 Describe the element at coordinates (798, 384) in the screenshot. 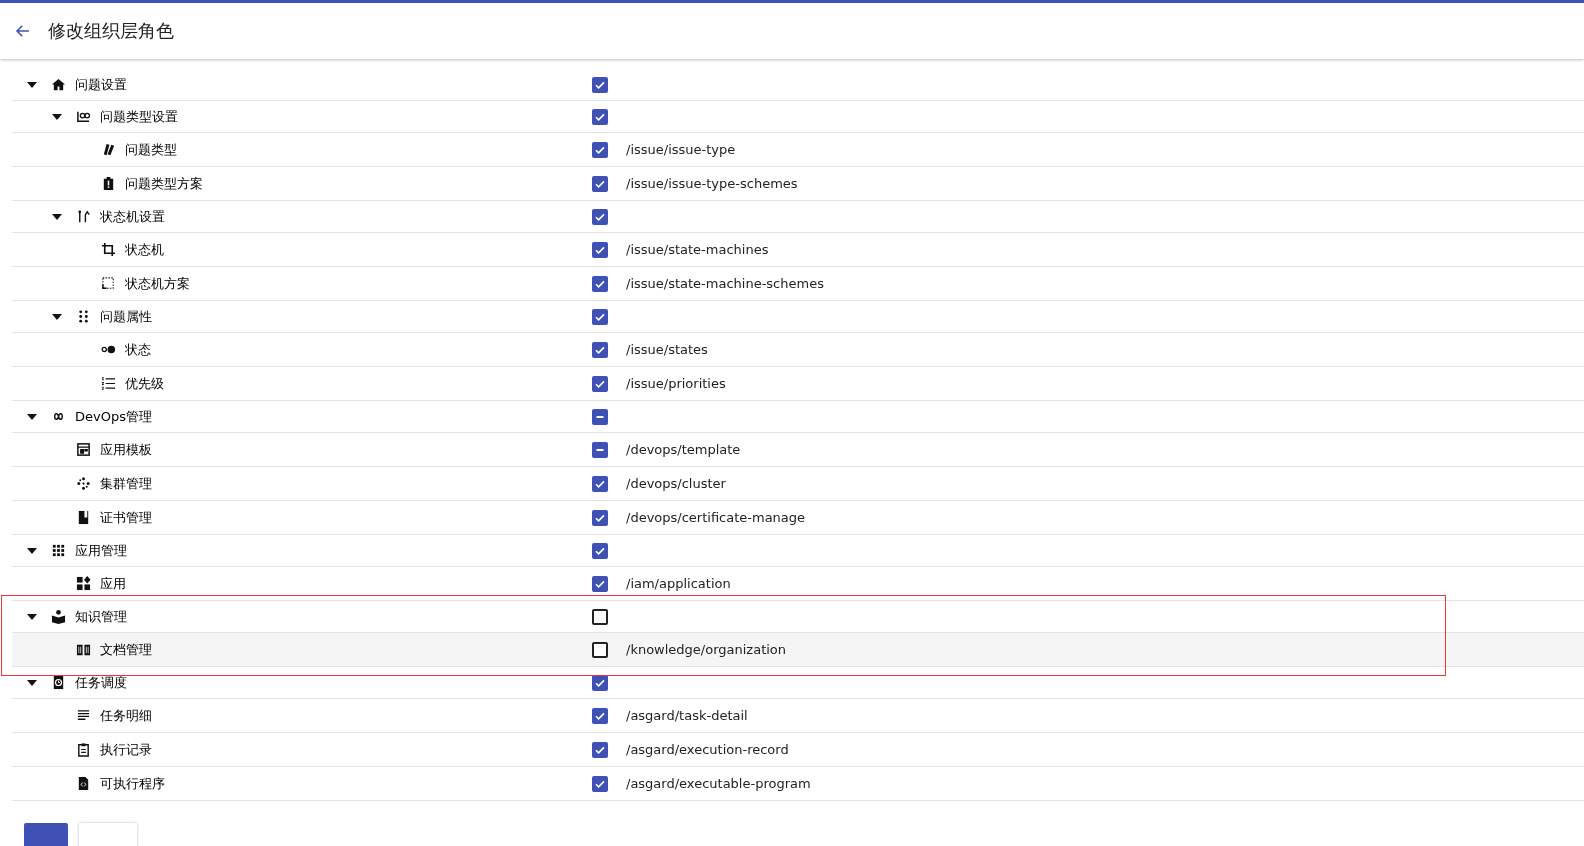

I see `tree-row: 优先级 /issue/priorities` at that location.